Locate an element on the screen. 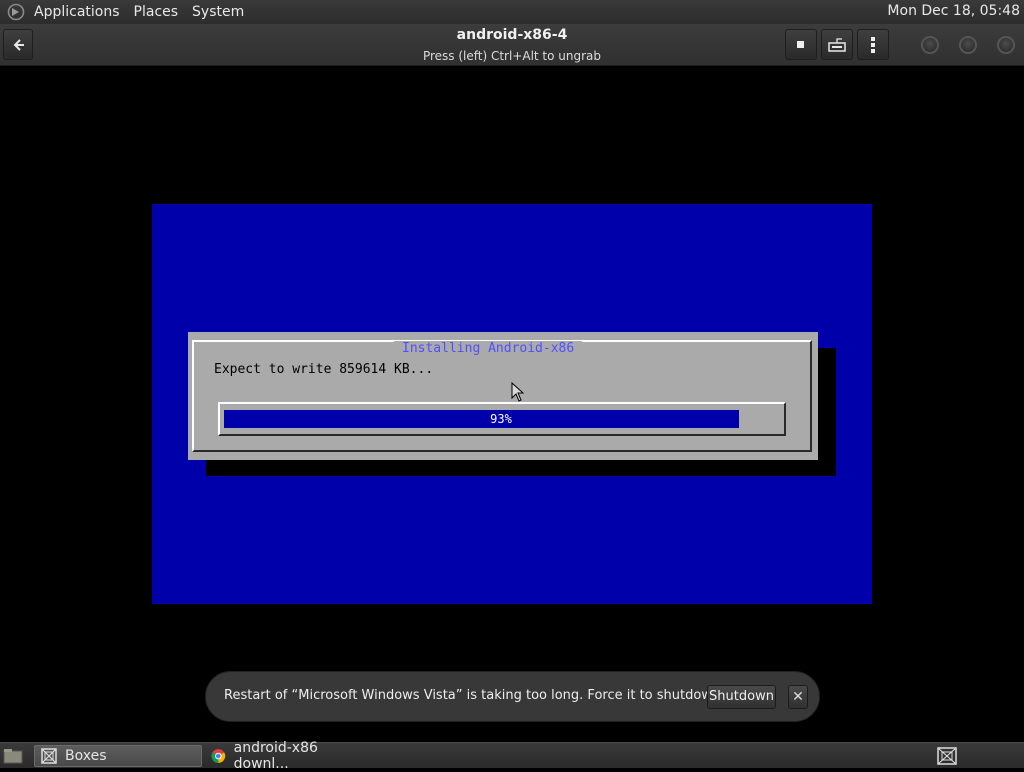 The height and width of the screenshot is (772, 1024). boxes-tray-icon is located at coordinates (947, 756).